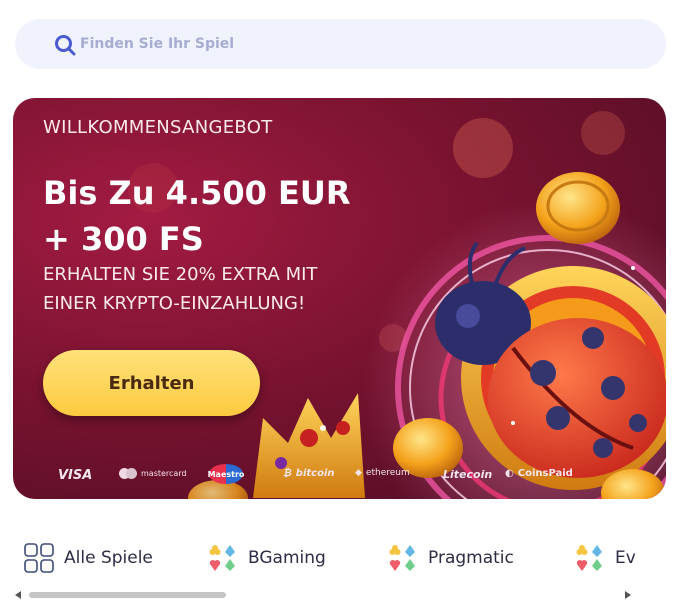 This screenshot has width=674, height=605. I want to click on maestro-logo: Maestro, so click(226, 474).